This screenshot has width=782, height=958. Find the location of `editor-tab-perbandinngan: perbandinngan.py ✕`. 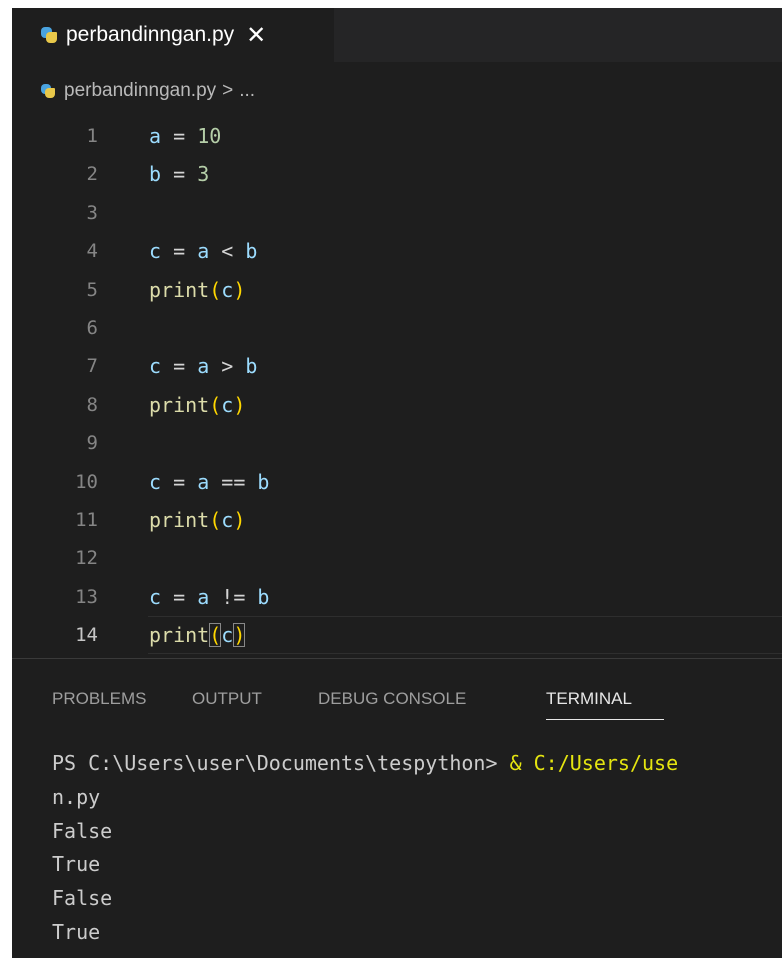

editor-tab-perbandinngan: perbandinngan.py ✕ is located at coordinates (173, 35).